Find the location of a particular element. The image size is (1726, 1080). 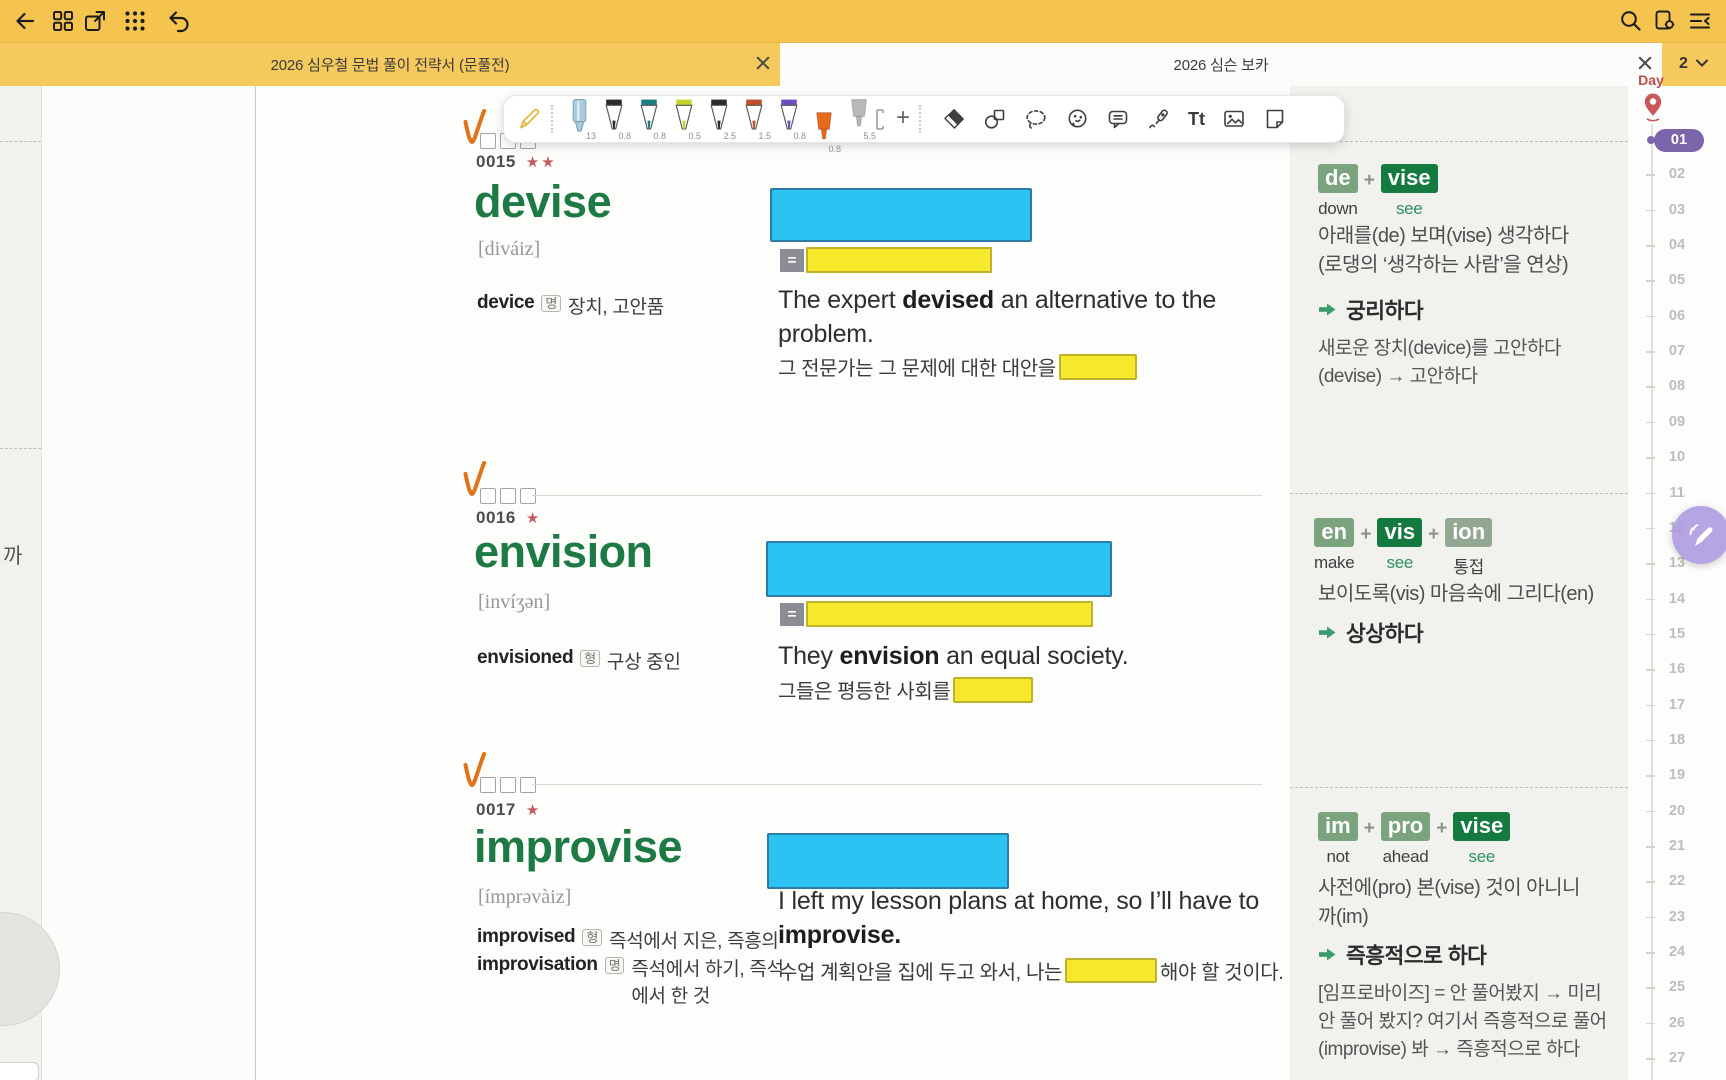

comment-icon is located at coordinates (1118, 119).